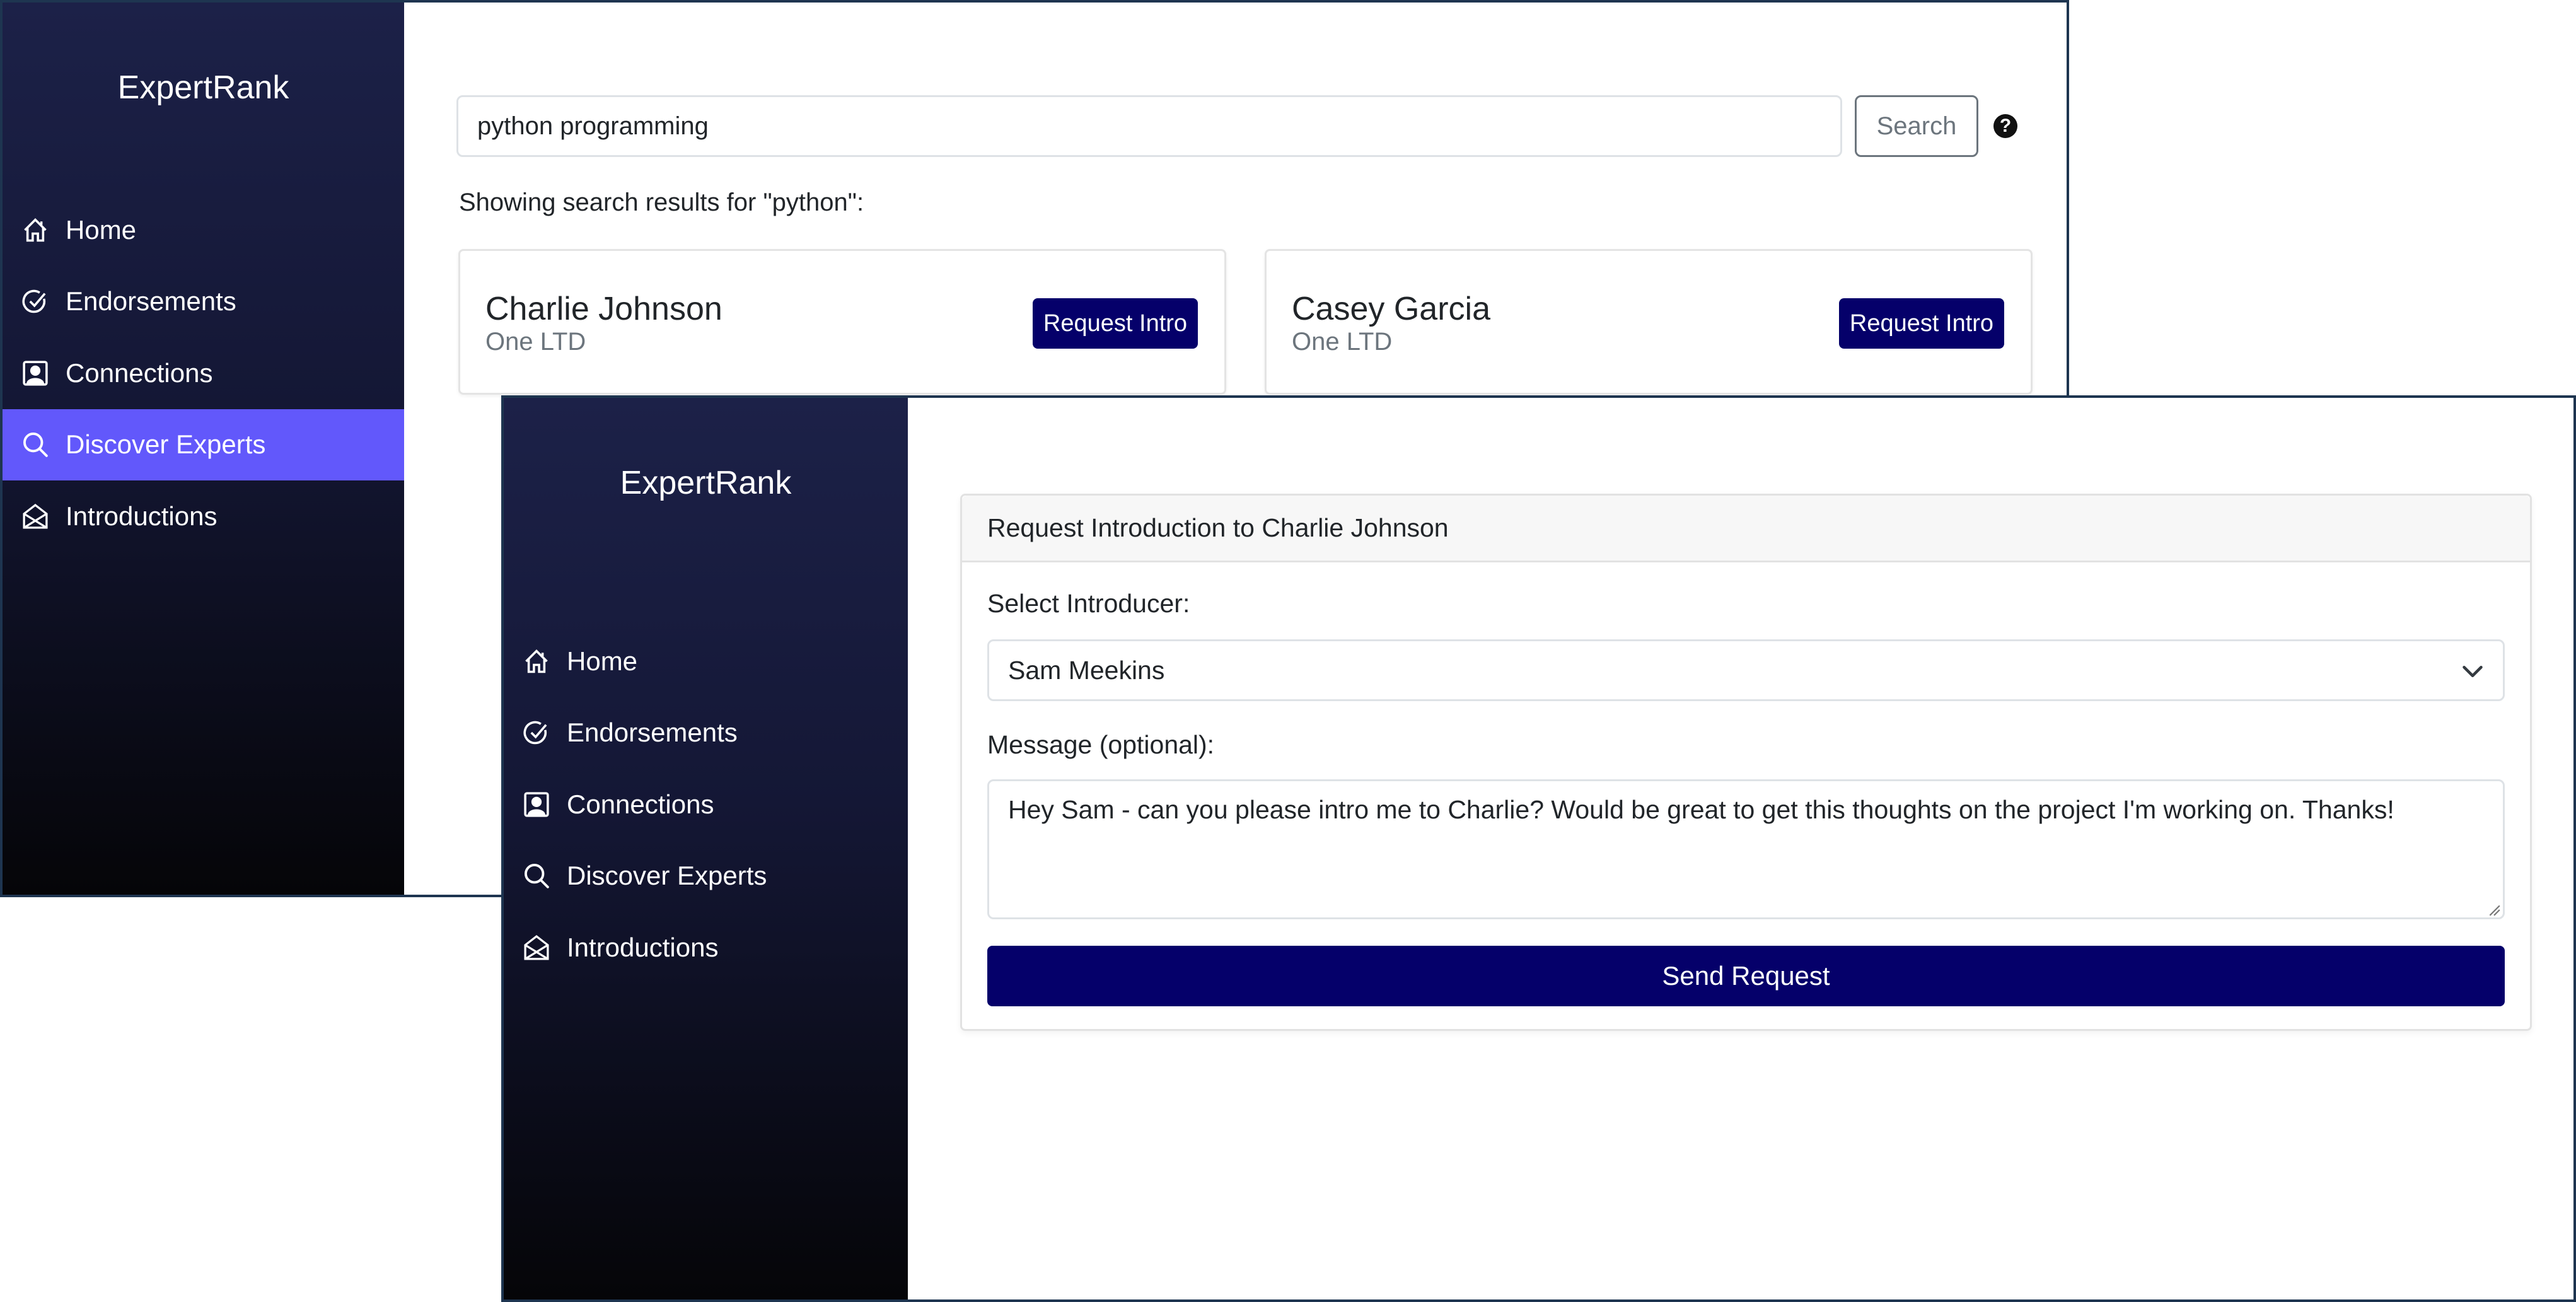  What do you see at coordinates (603, 309) in the screenshot?
I see `expert-name: Charlie Johnson` at bounding box center [603, 309].